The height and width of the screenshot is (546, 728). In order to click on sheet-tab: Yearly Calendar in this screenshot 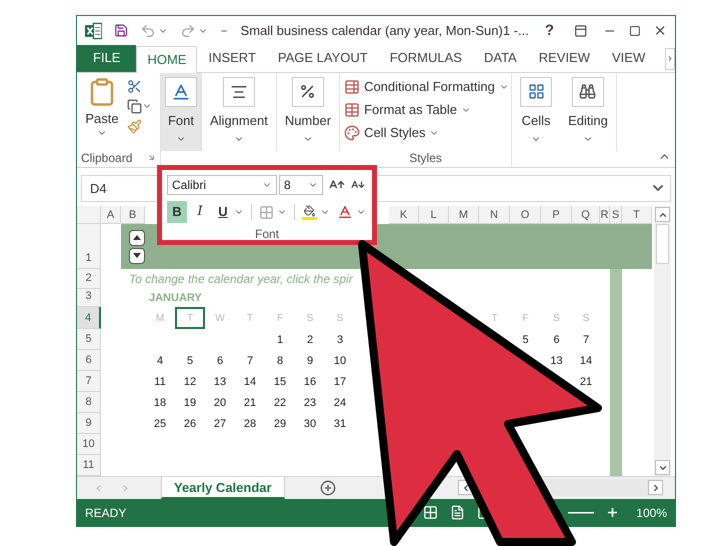, I will do `click(223, 488)`.